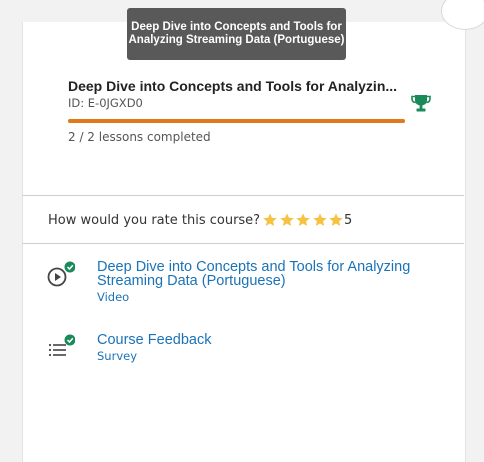  I want to click on progress-fill, so click(236, 121).